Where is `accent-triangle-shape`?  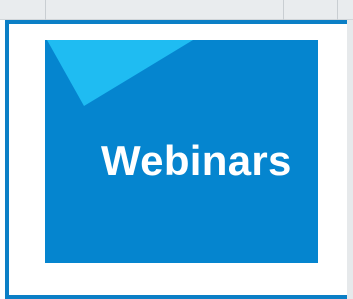
accent-triangle-shape is located at coordinates (120, 73).